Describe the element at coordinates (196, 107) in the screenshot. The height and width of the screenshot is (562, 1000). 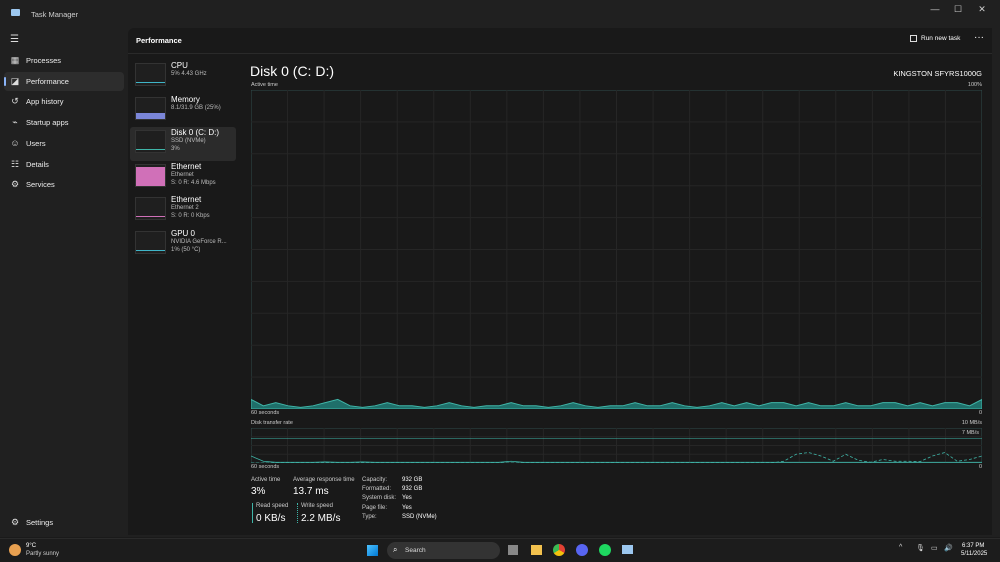
I see `device-line1: 8.1/31.9 GB (25%)` at that location.